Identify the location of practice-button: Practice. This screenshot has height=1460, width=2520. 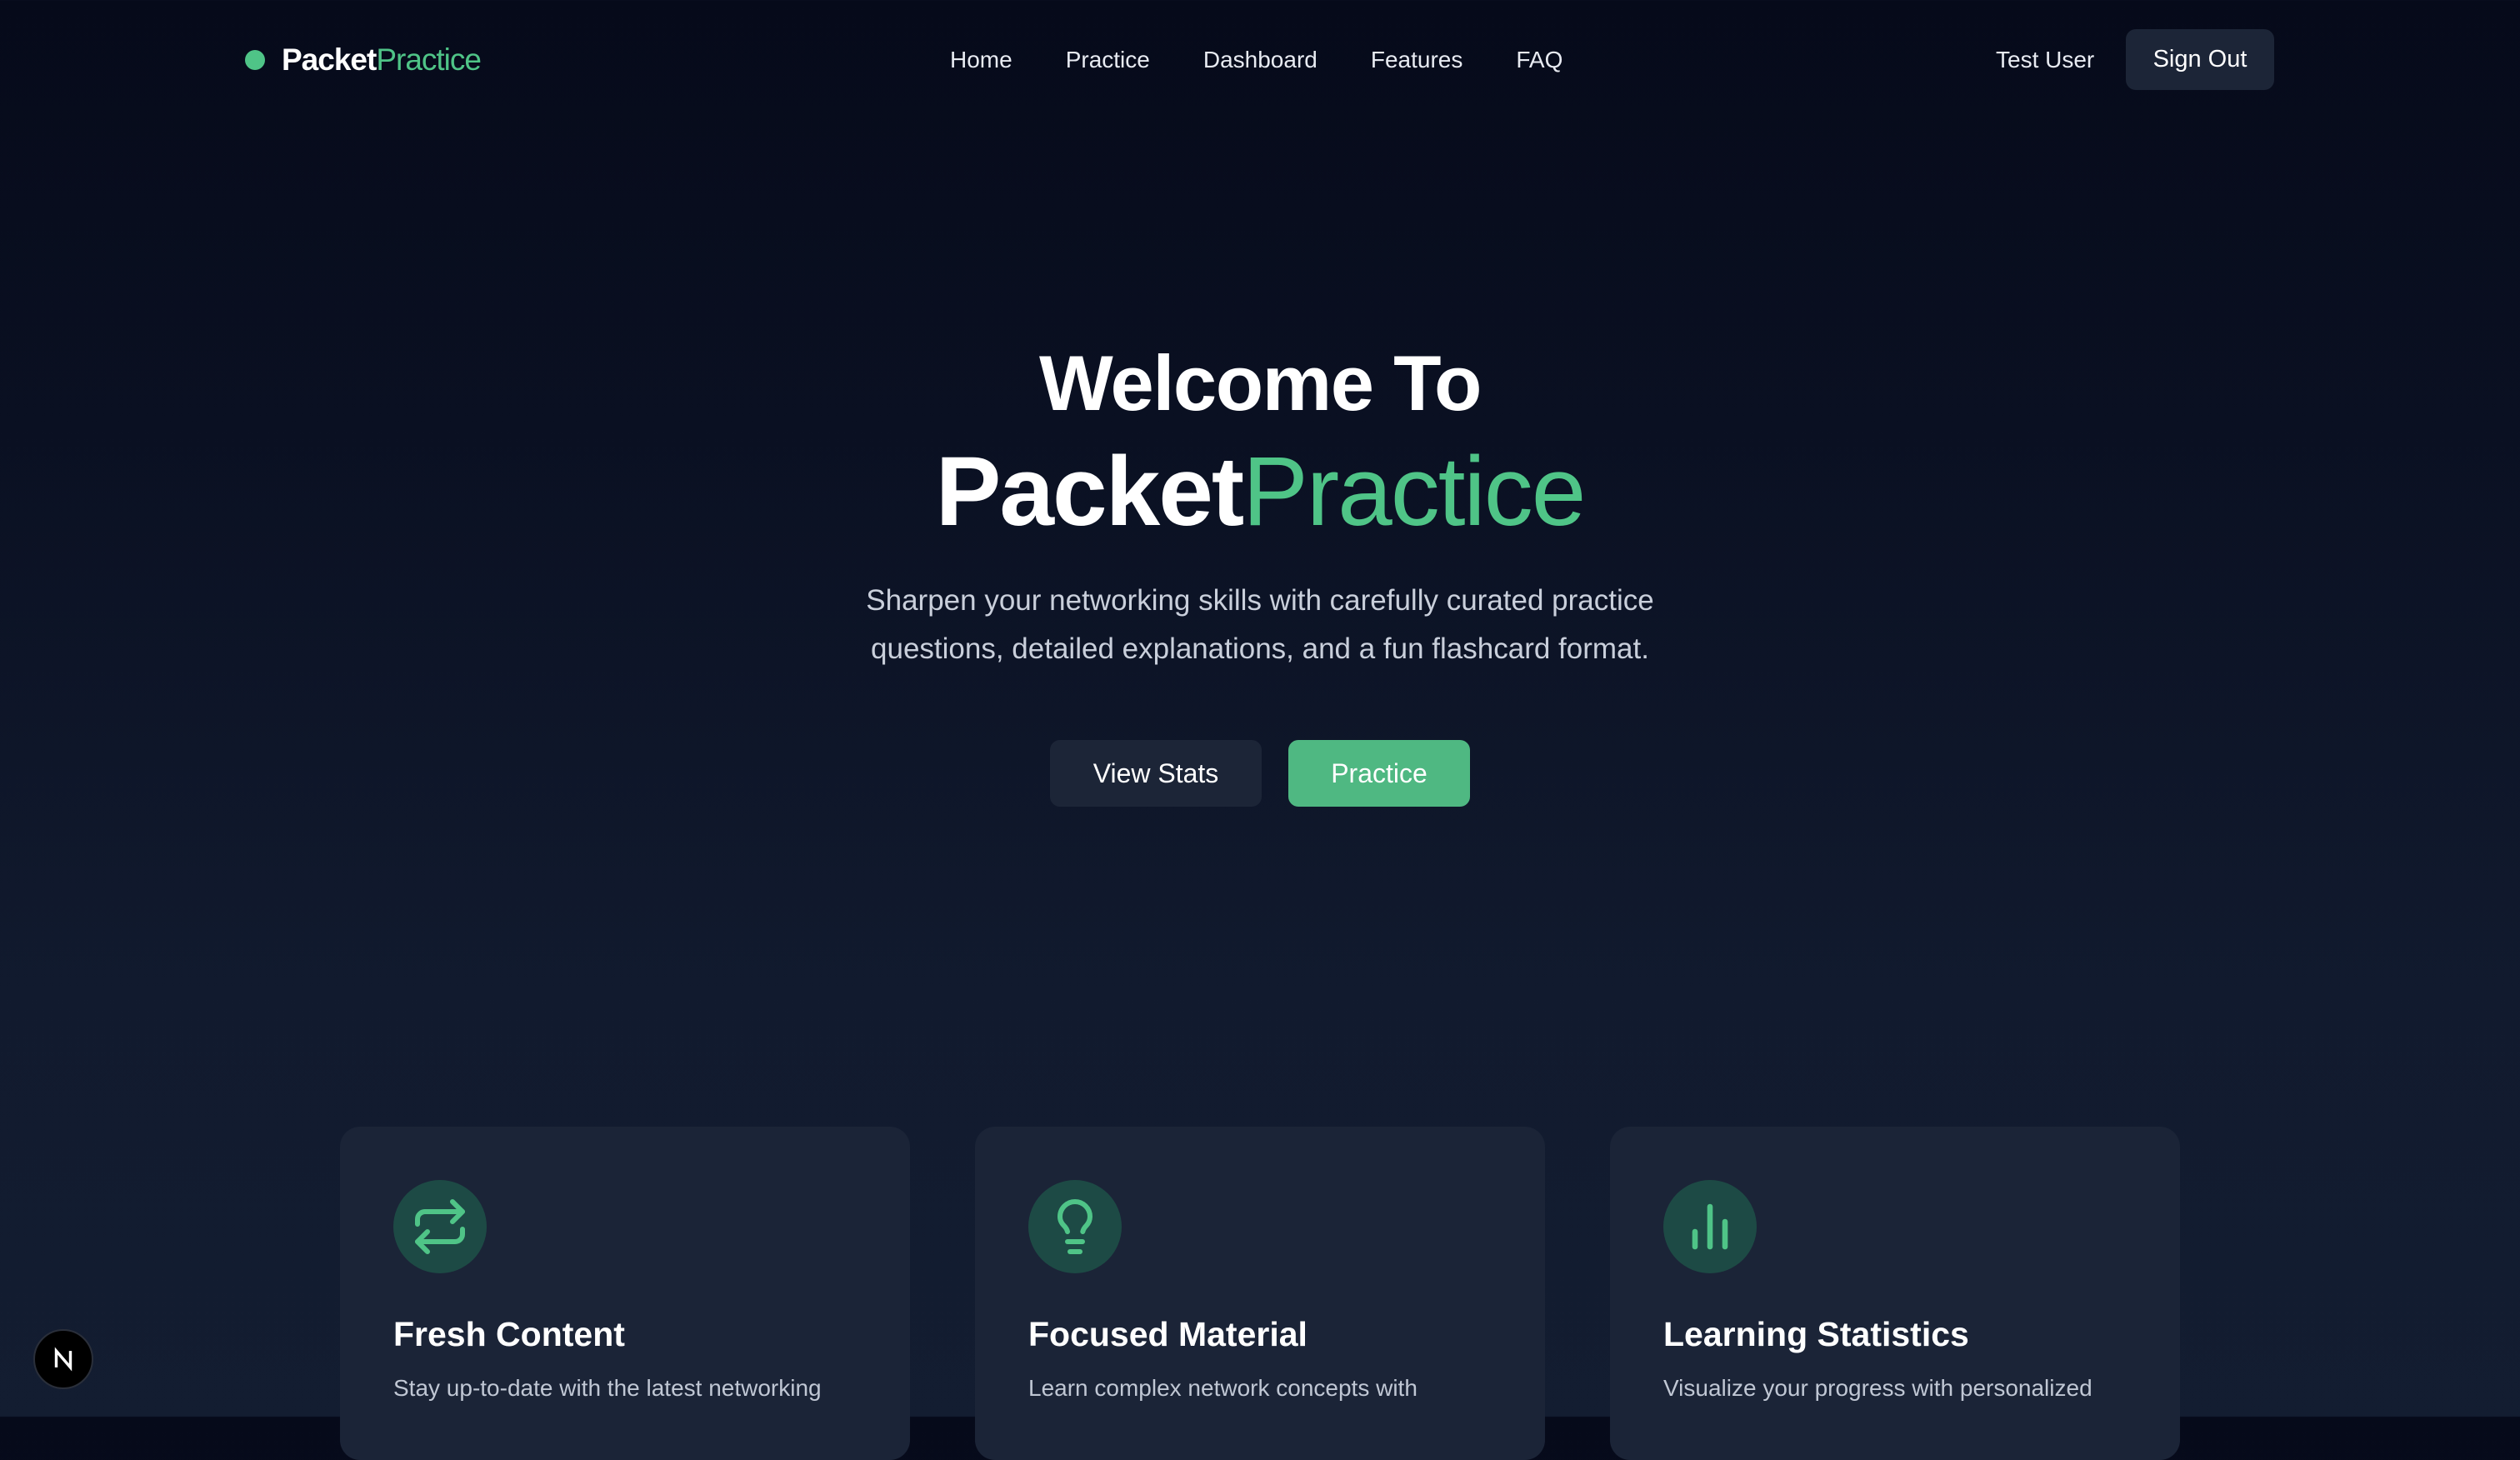
(1379, 773).